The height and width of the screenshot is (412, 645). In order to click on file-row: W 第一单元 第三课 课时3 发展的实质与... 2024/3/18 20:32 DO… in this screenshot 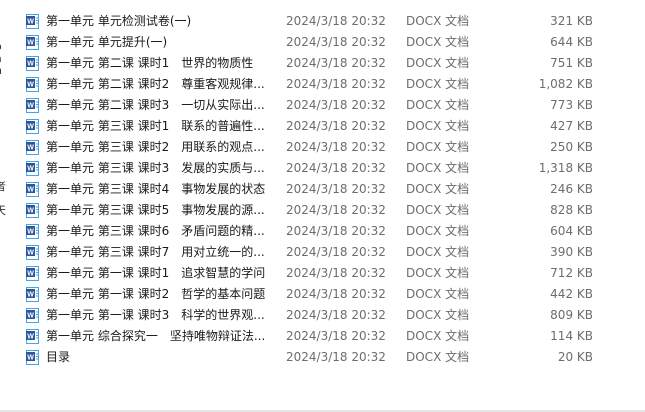, I will do `click(323, 168)`.